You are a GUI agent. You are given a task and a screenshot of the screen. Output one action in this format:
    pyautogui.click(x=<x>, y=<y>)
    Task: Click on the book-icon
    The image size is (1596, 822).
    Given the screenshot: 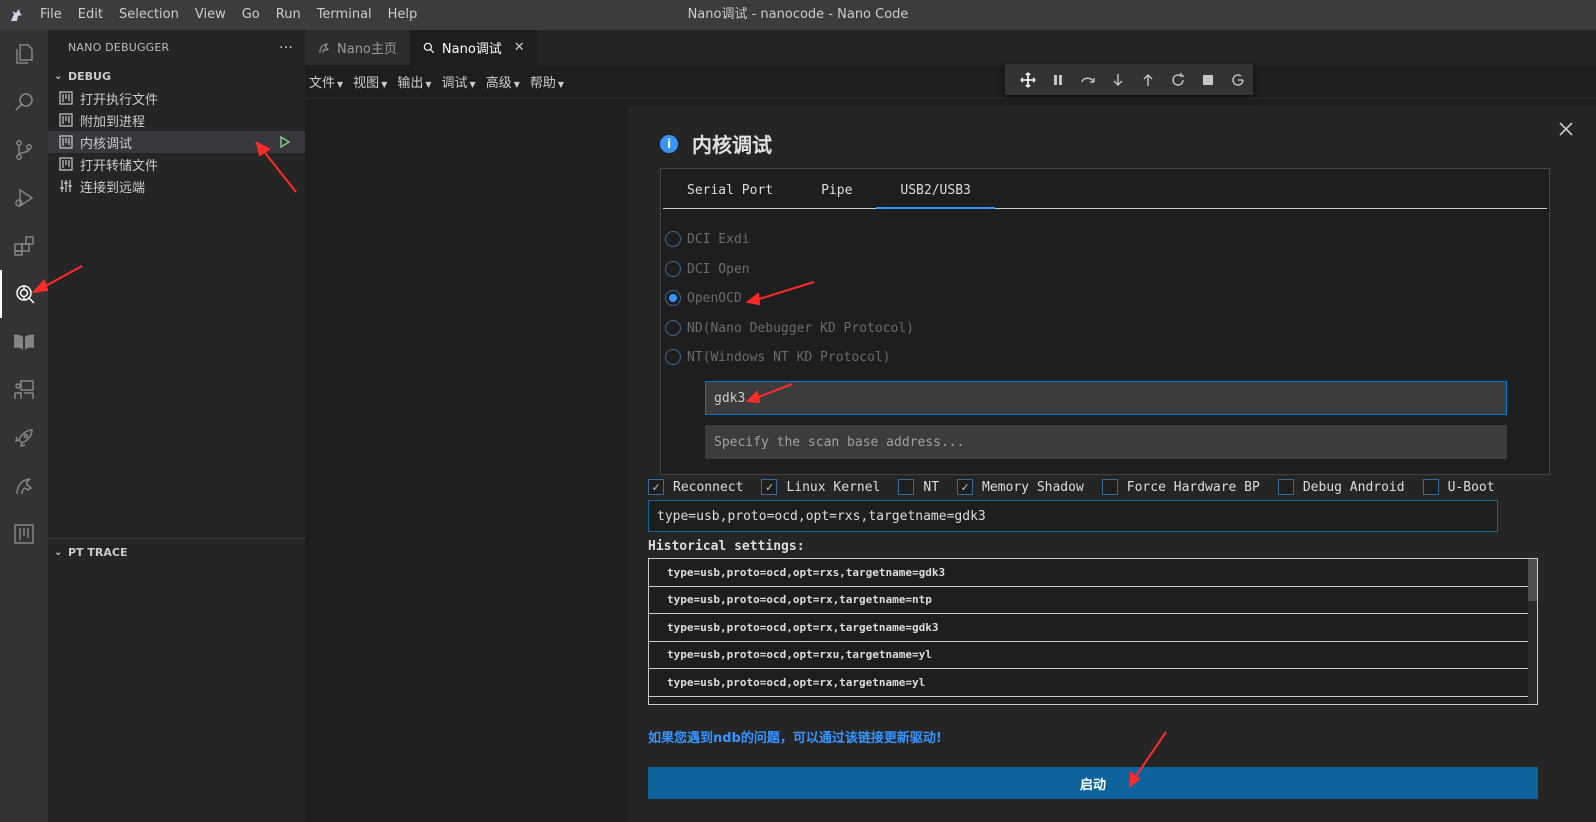 What is the action you would take?
    pyautogui.click(x=24, y=342)
    